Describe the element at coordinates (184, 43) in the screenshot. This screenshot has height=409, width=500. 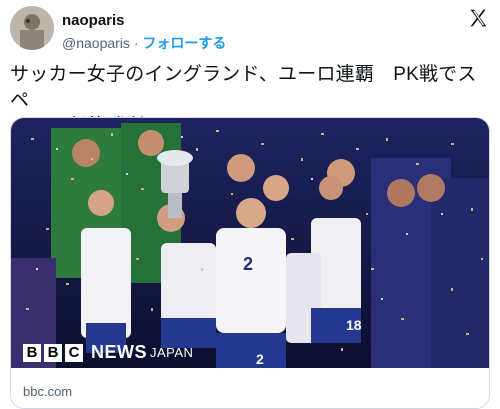
I see `follow-button: フォローする` at that location.